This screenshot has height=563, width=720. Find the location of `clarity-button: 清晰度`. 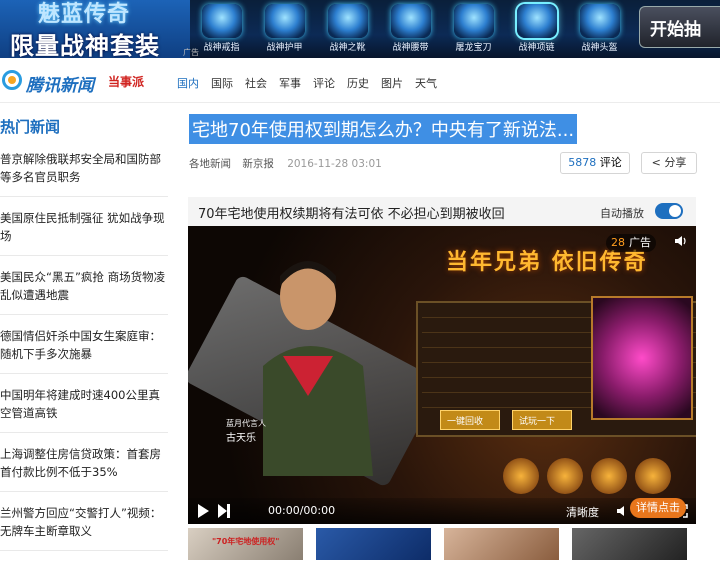

clarity-button: 清晰度 is located at coordinates (582, 512).